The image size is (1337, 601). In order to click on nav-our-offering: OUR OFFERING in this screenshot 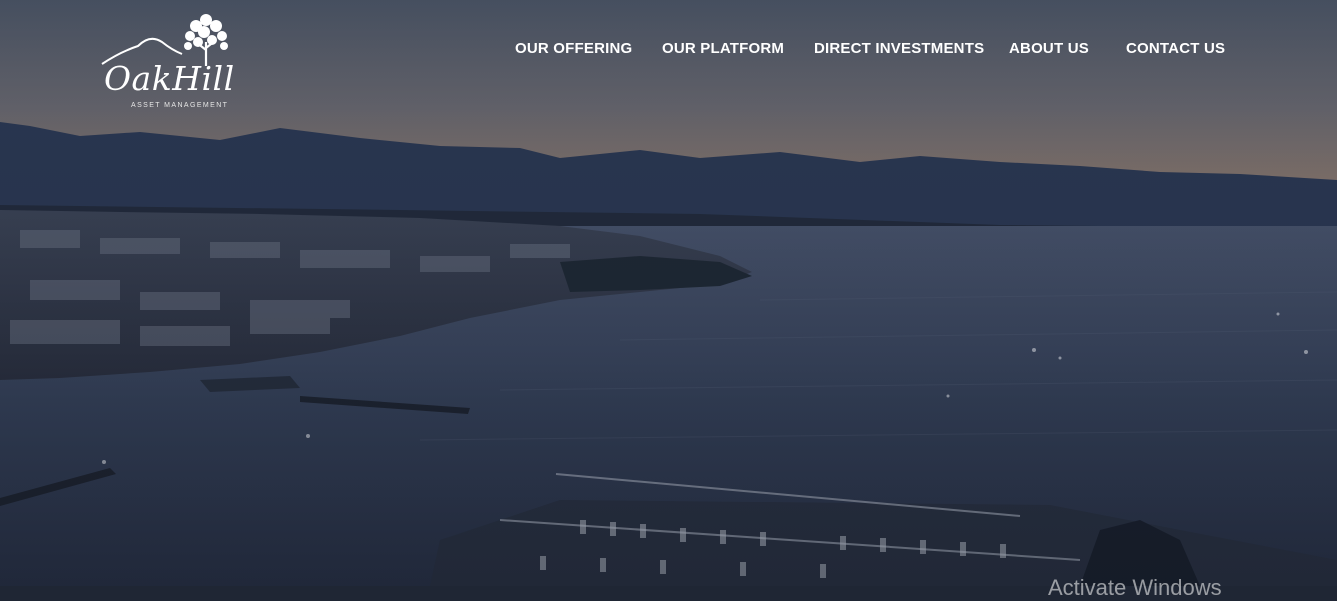, I will do `click(573, 48)`.